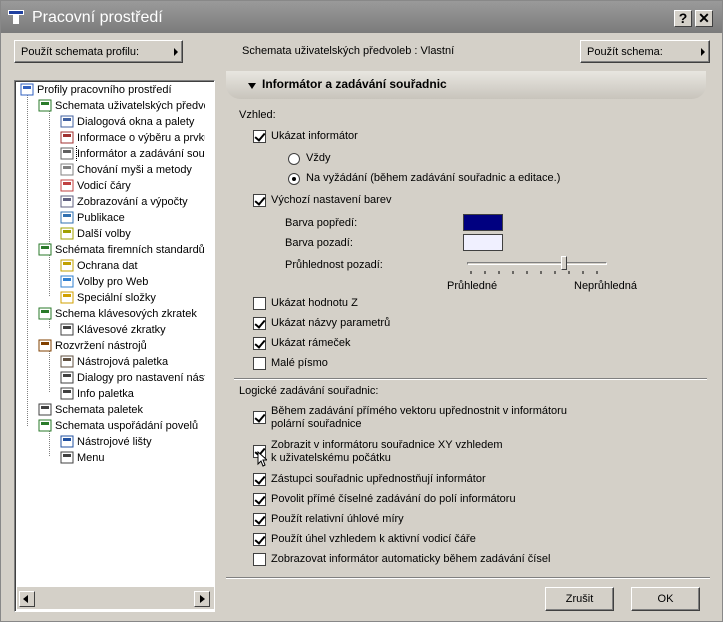 This screenshot has width=725, height=624. Describe the element at coordinates (483, 222) in the screenshot. I see `foreground-color-swatch` at that location.